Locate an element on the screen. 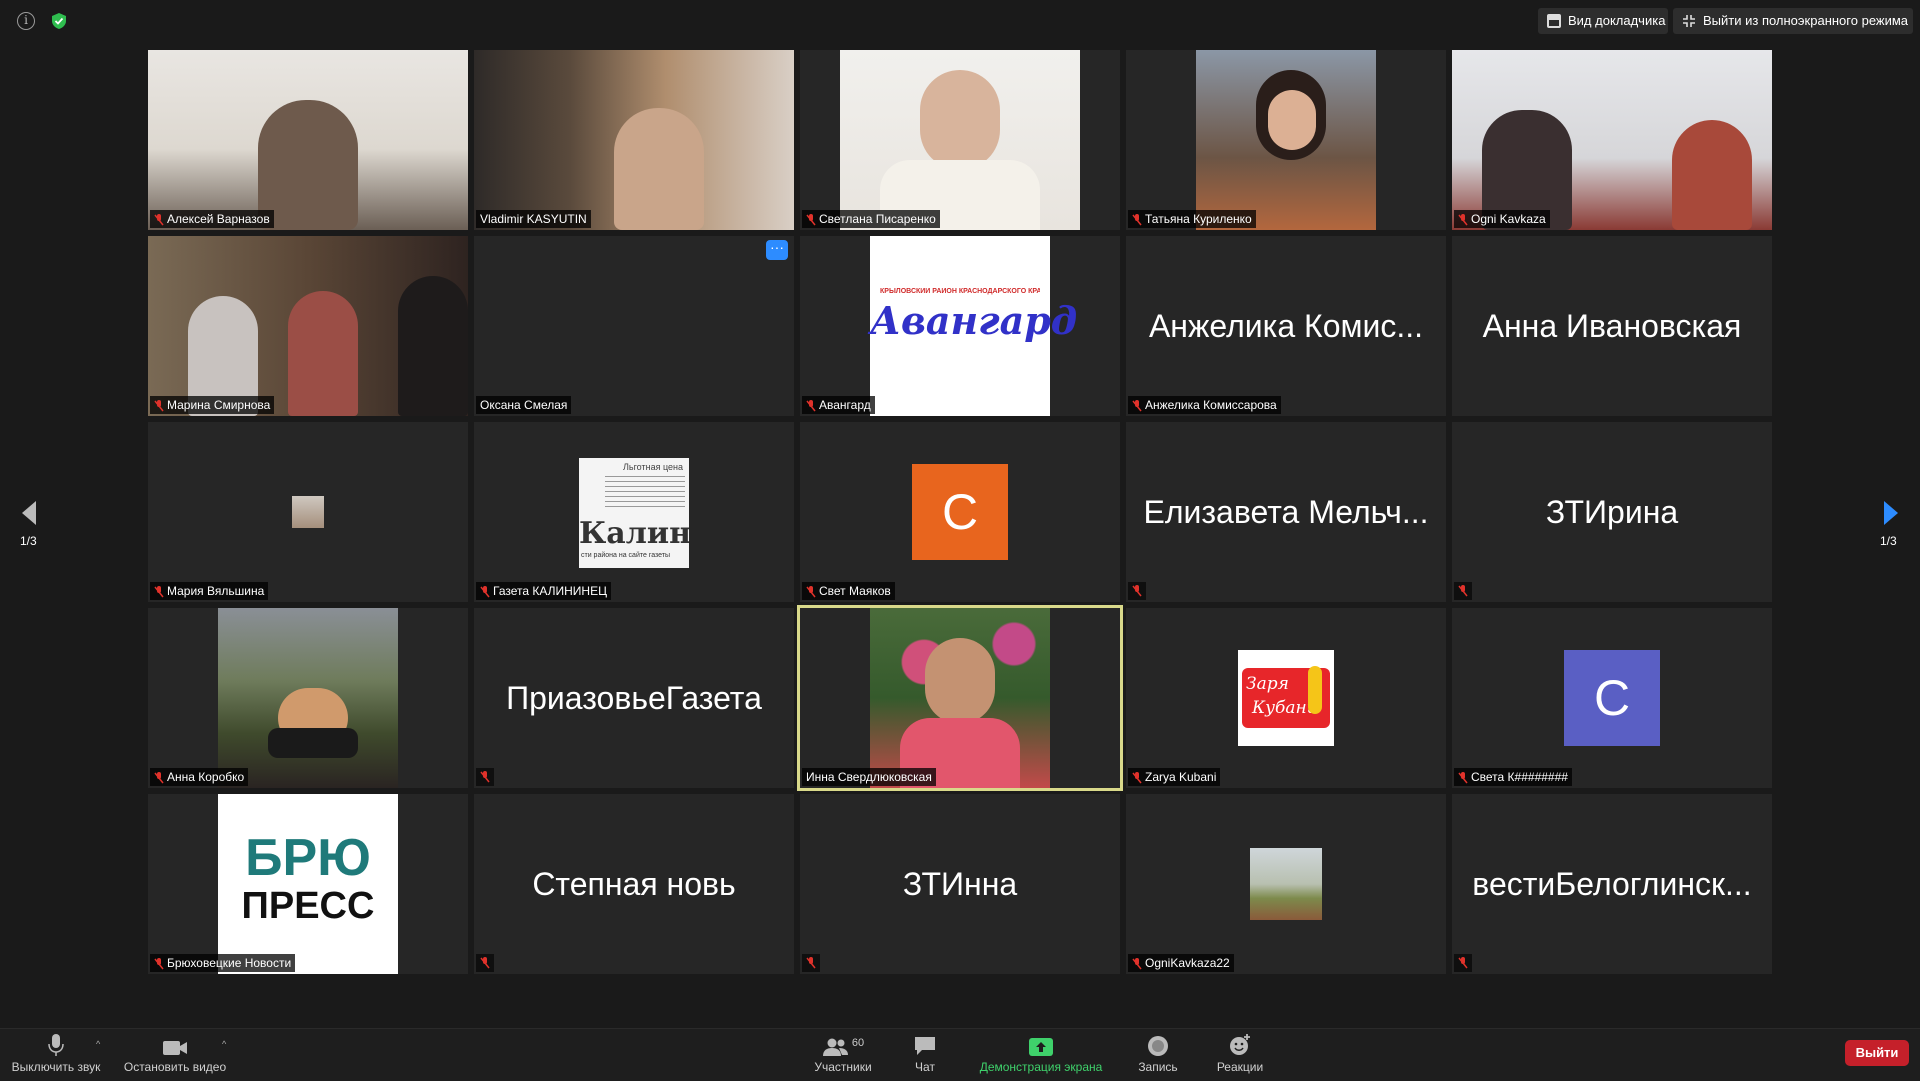 This screenshot has width=1920, height=1081. video-tile: Анна Коробко is located at coordinates (308, 698).